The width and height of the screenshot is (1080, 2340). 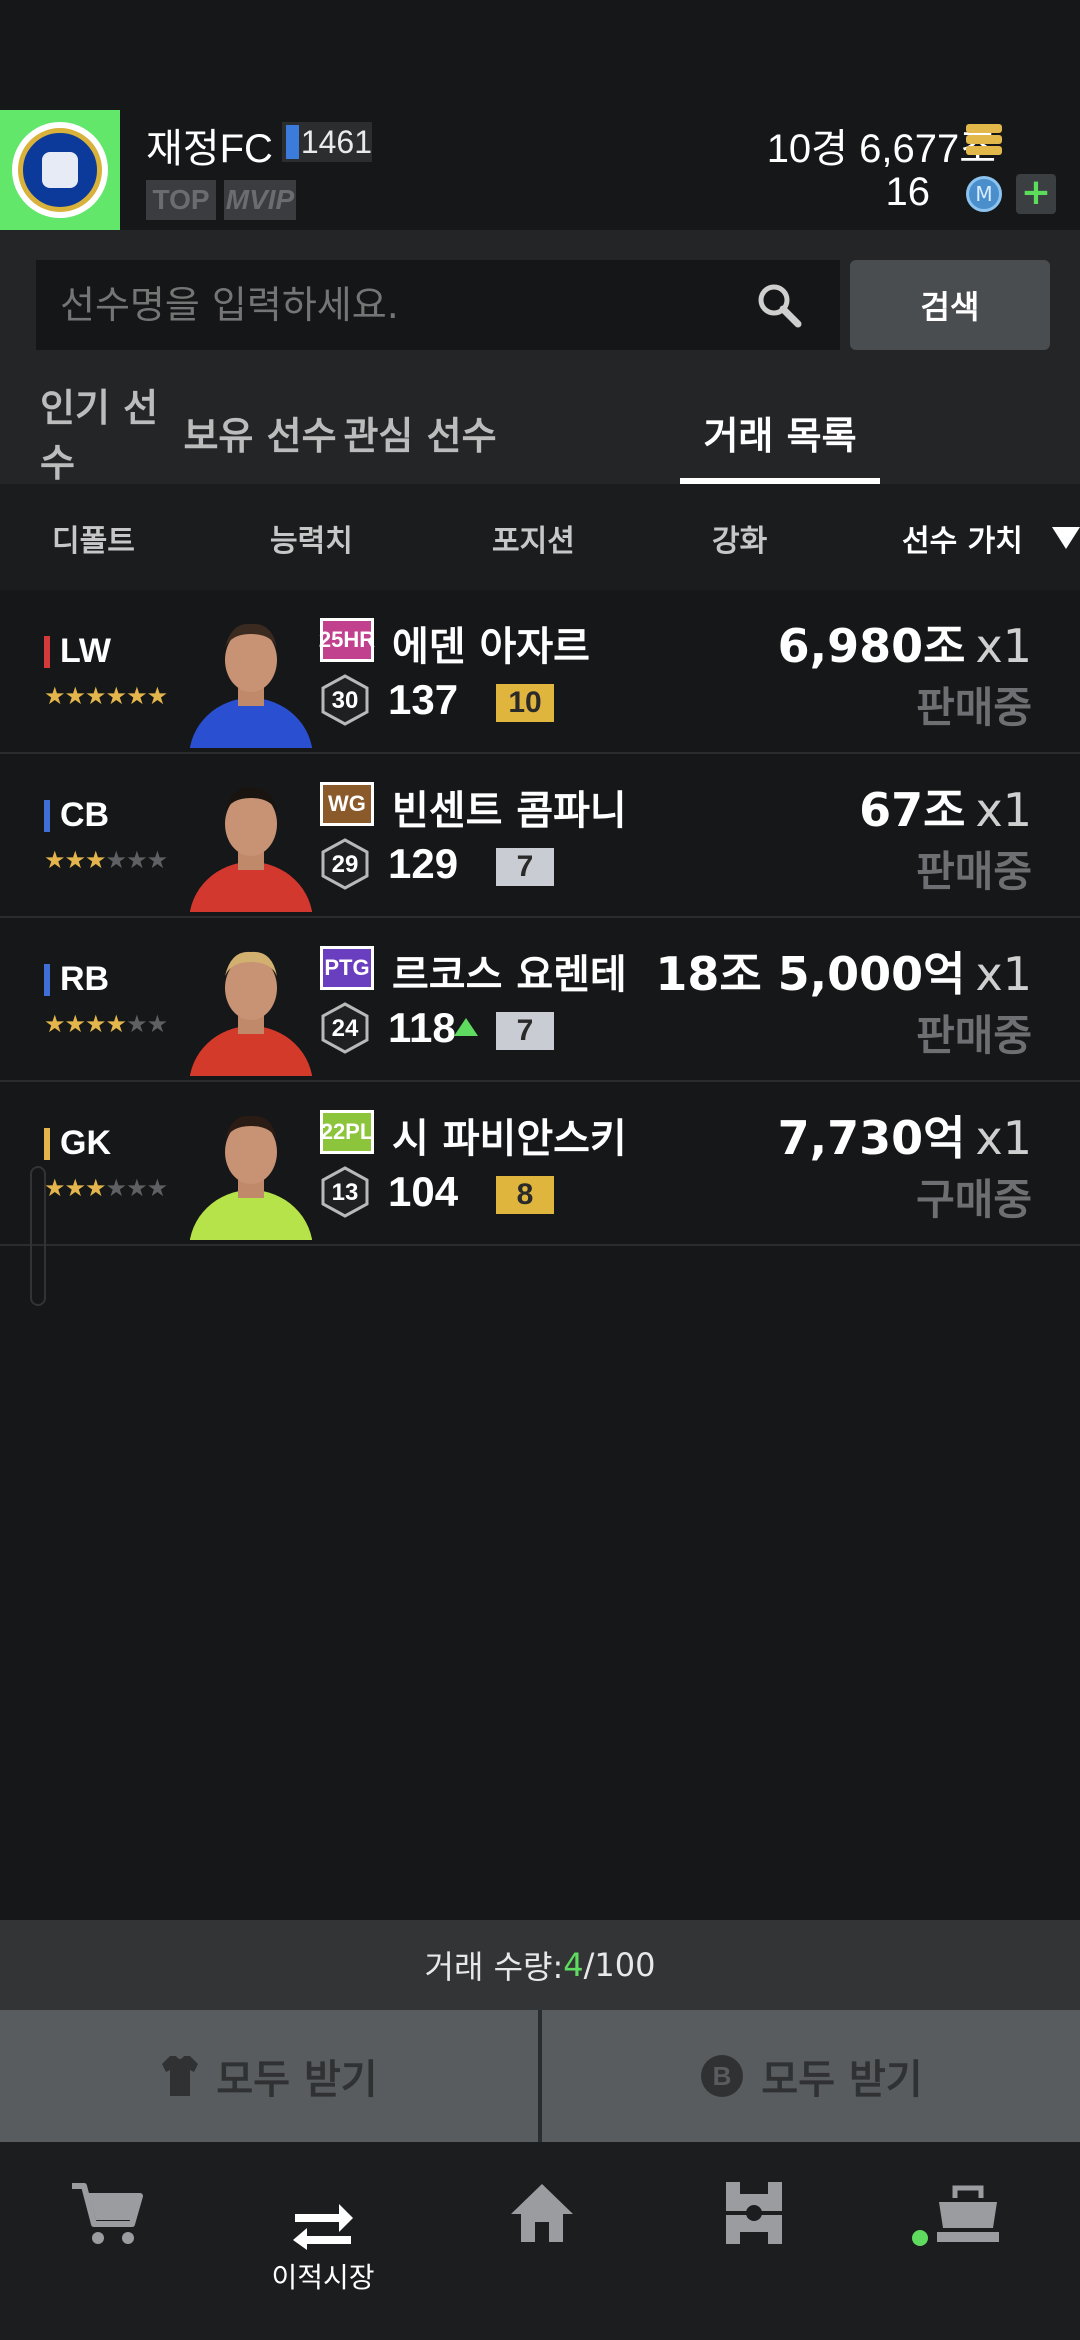 What do you see at coordinates (107, 2213) in the screenshot?
I see `cart-icon` at bounding box center [107, 2213].